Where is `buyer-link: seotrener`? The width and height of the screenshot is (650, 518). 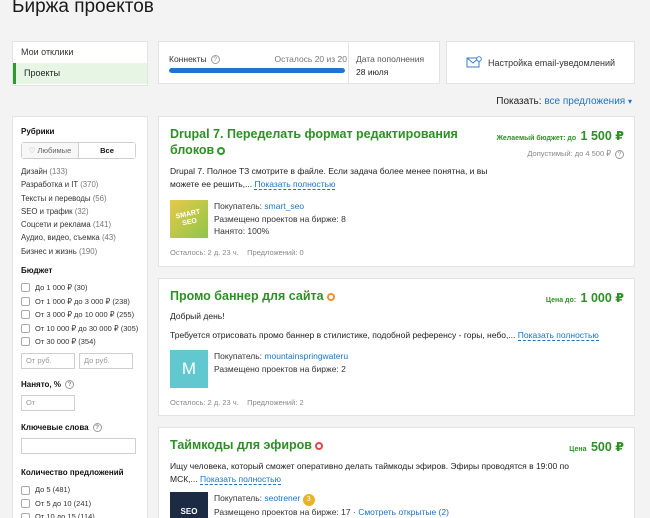
buyer-link: seotrener is located at coordinates (282, 498).